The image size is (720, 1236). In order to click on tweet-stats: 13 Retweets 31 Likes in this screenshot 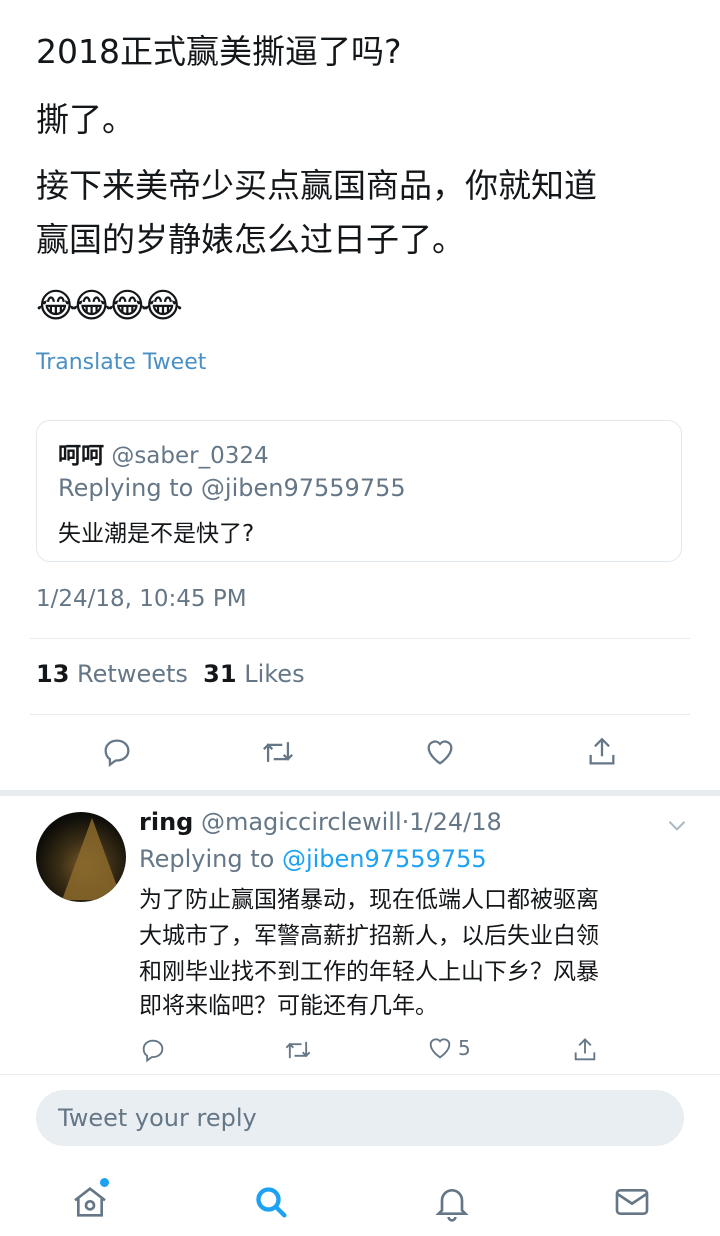, I will do `click(170, 674)`.